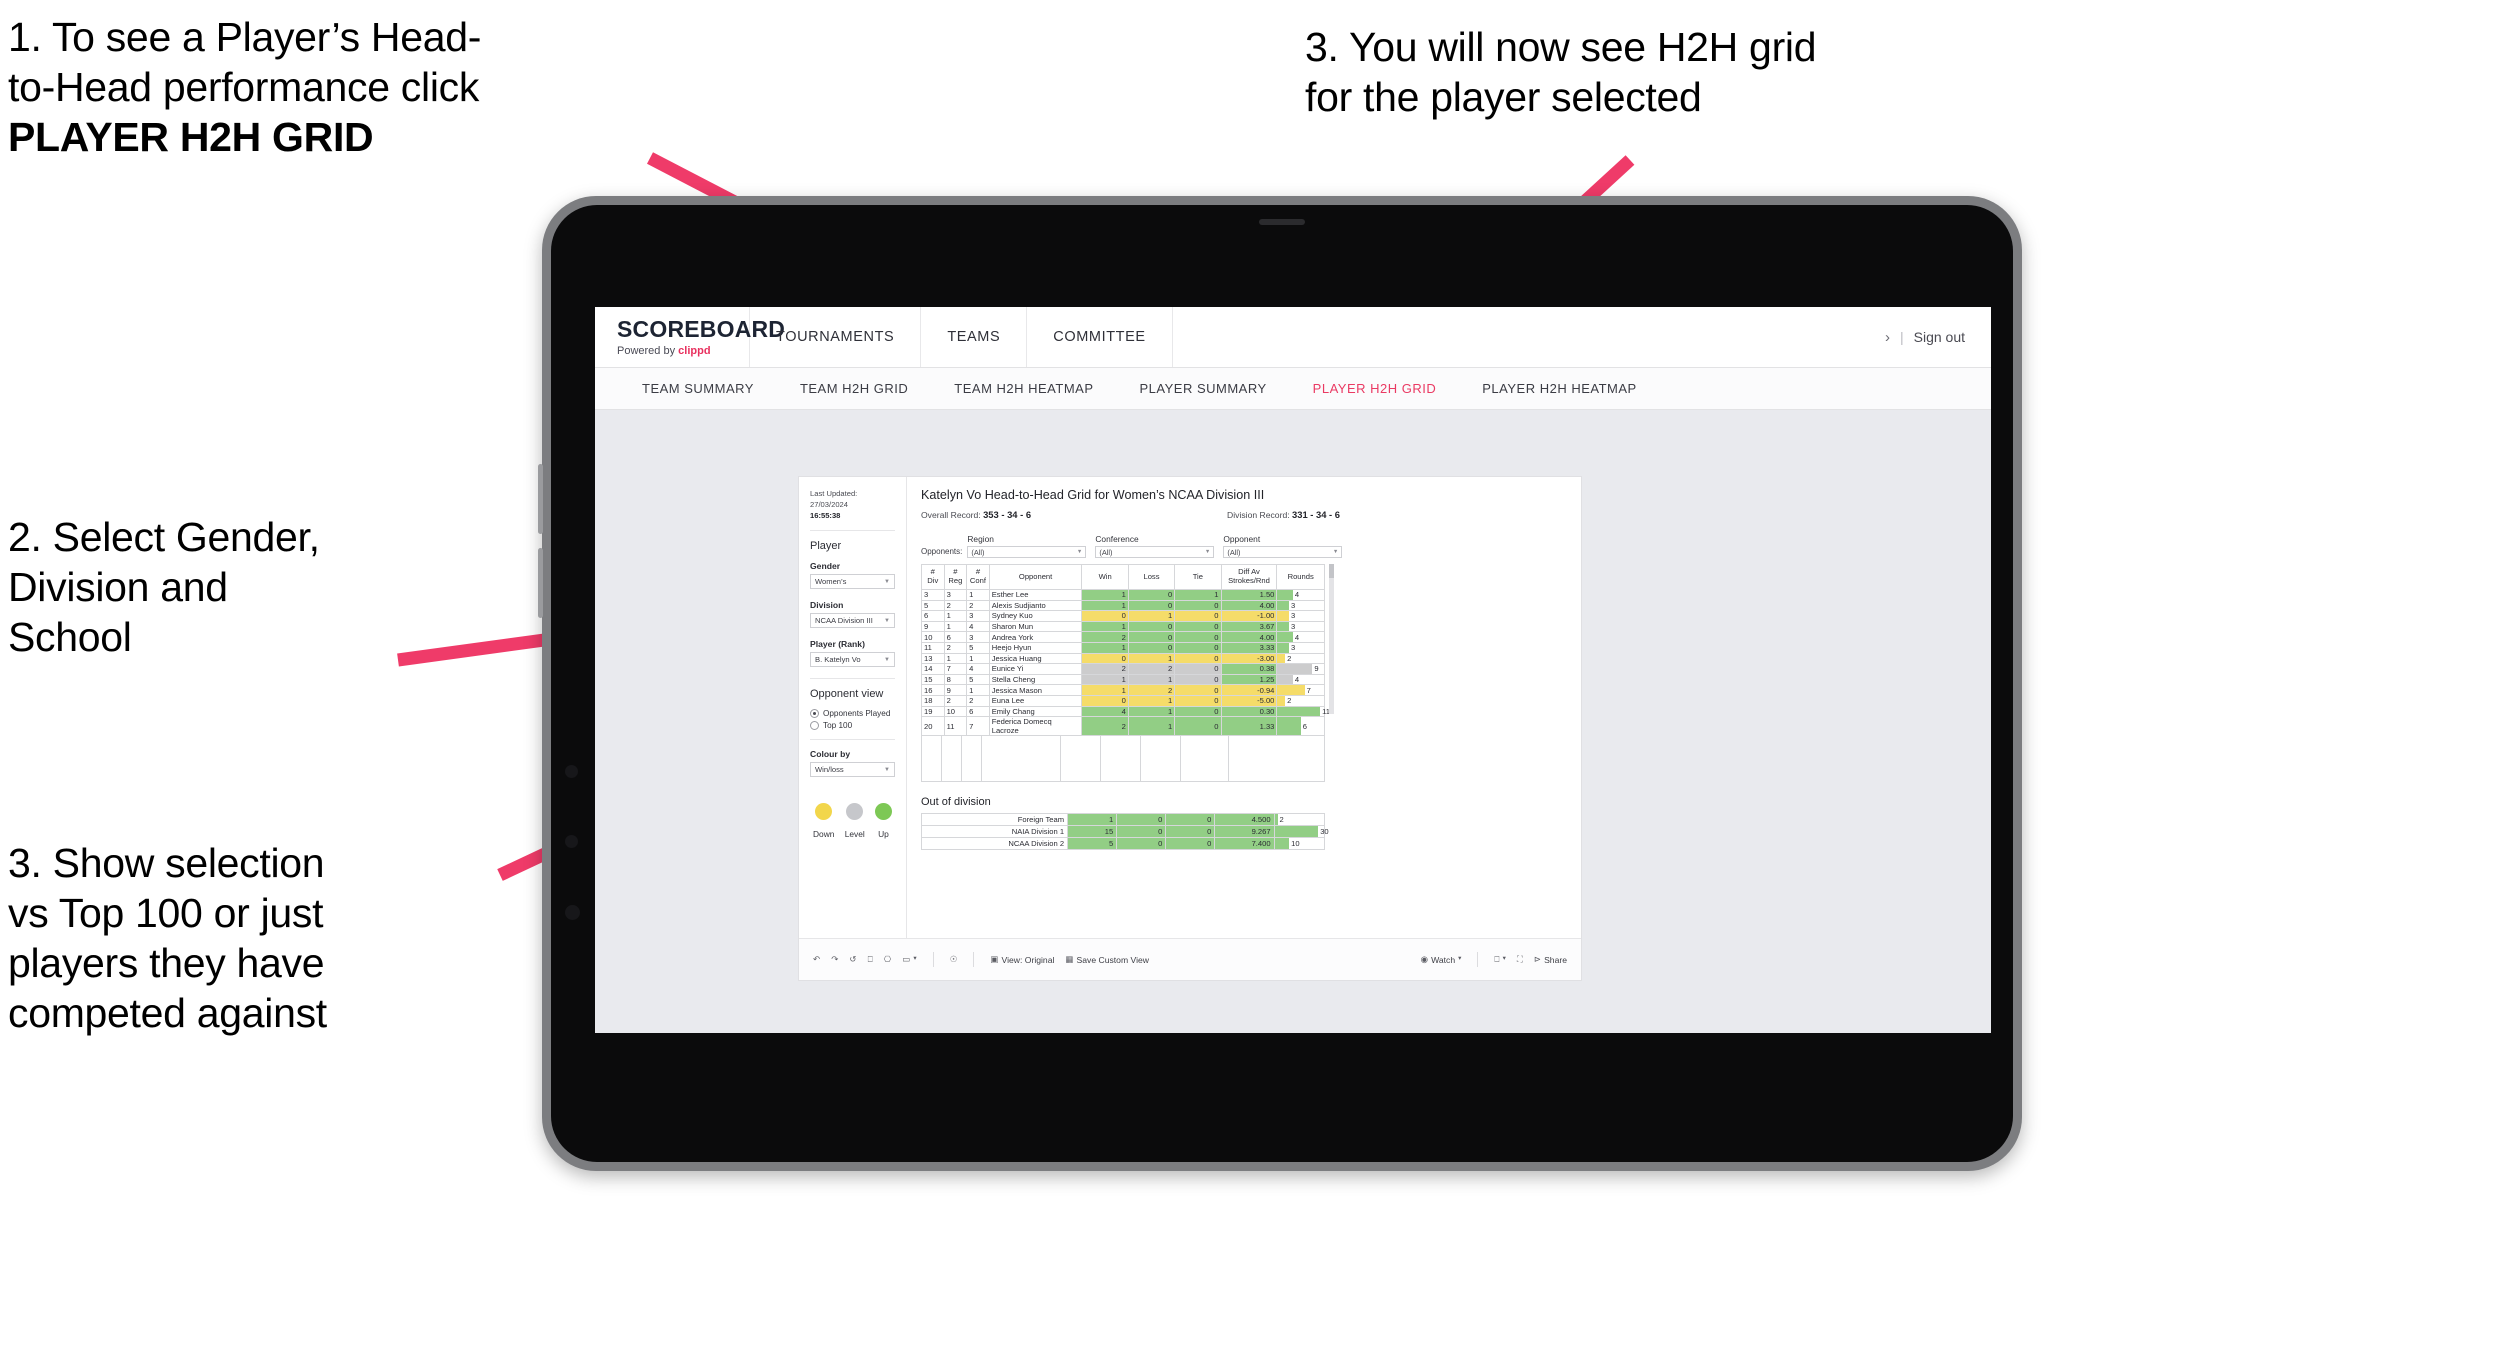 The width and height of the screenshot is (2512, 1352). What do you see at coordinates (244, 87) in the screenshot?
I see `annotation-1-line-2: to-Head performance click` at bounding box center [244, 87].